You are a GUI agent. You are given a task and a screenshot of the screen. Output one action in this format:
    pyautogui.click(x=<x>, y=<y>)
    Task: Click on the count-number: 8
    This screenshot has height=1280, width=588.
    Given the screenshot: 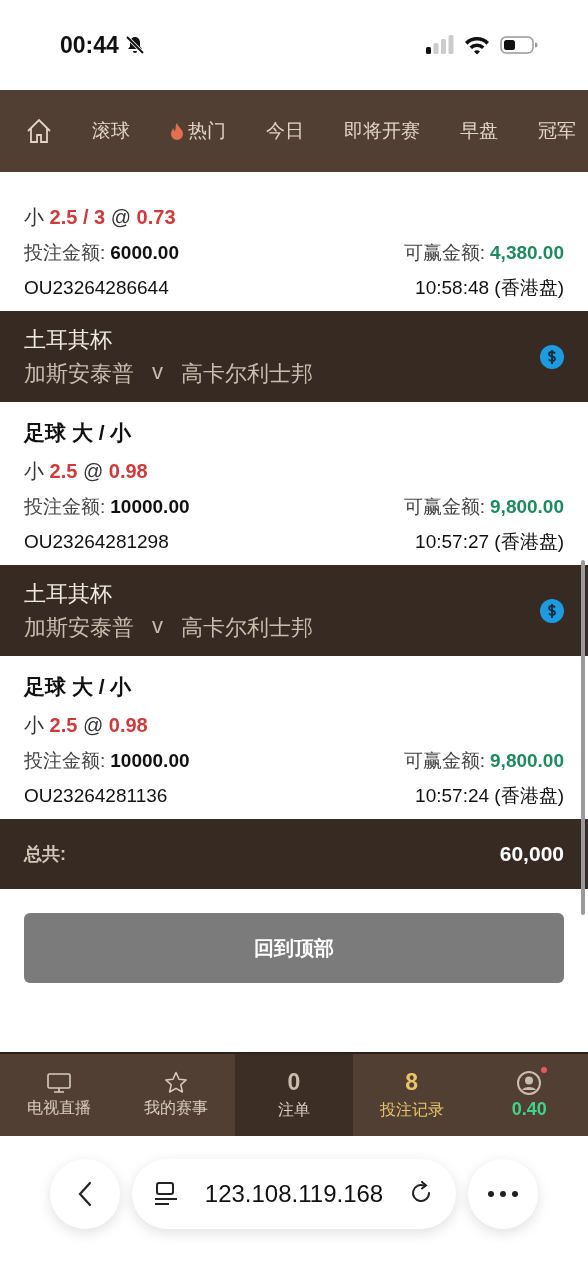 What is the action you would take?
    pyautogui.click(x=411, y=1082)
    